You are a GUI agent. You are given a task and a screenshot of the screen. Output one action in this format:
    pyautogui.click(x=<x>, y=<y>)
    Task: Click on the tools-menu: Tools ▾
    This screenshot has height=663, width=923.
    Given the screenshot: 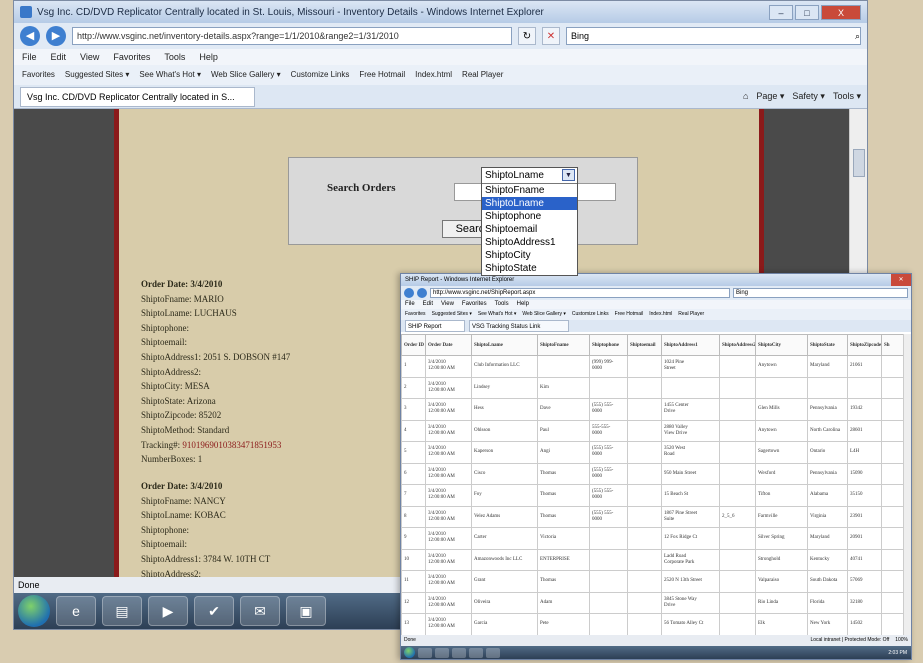 What is the action you would take?
    pyautogui.click(x=847, y=96)
    